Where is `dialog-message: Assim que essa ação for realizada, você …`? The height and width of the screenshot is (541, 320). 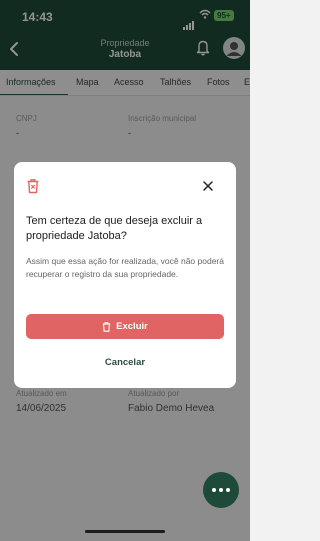 dialog-message: Assim que essa ação for realizada, você … is located at coordinates (125, 267).